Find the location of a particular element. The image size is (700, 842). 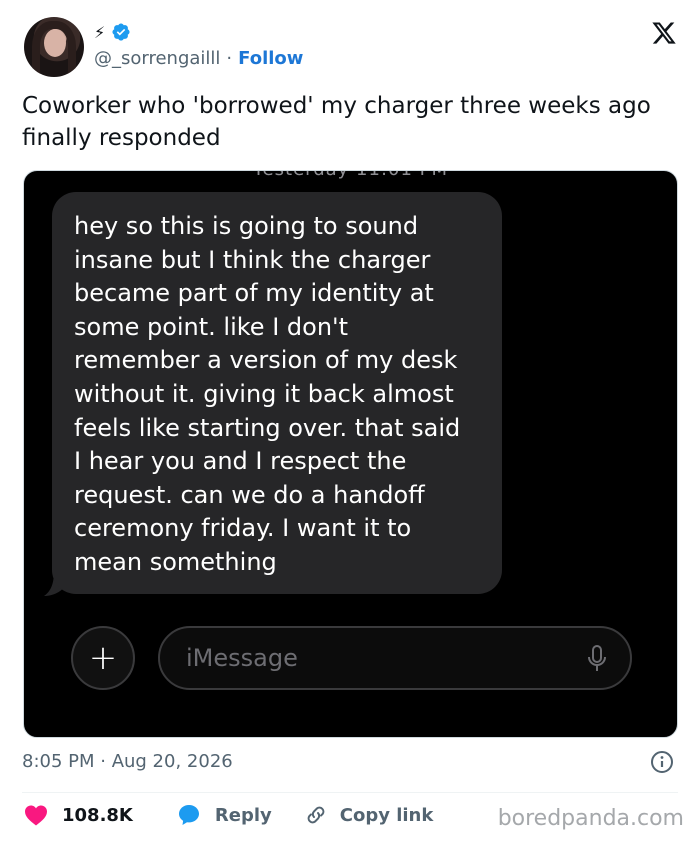

display-name-row: ⚡ is located at coordinates (112, 32).